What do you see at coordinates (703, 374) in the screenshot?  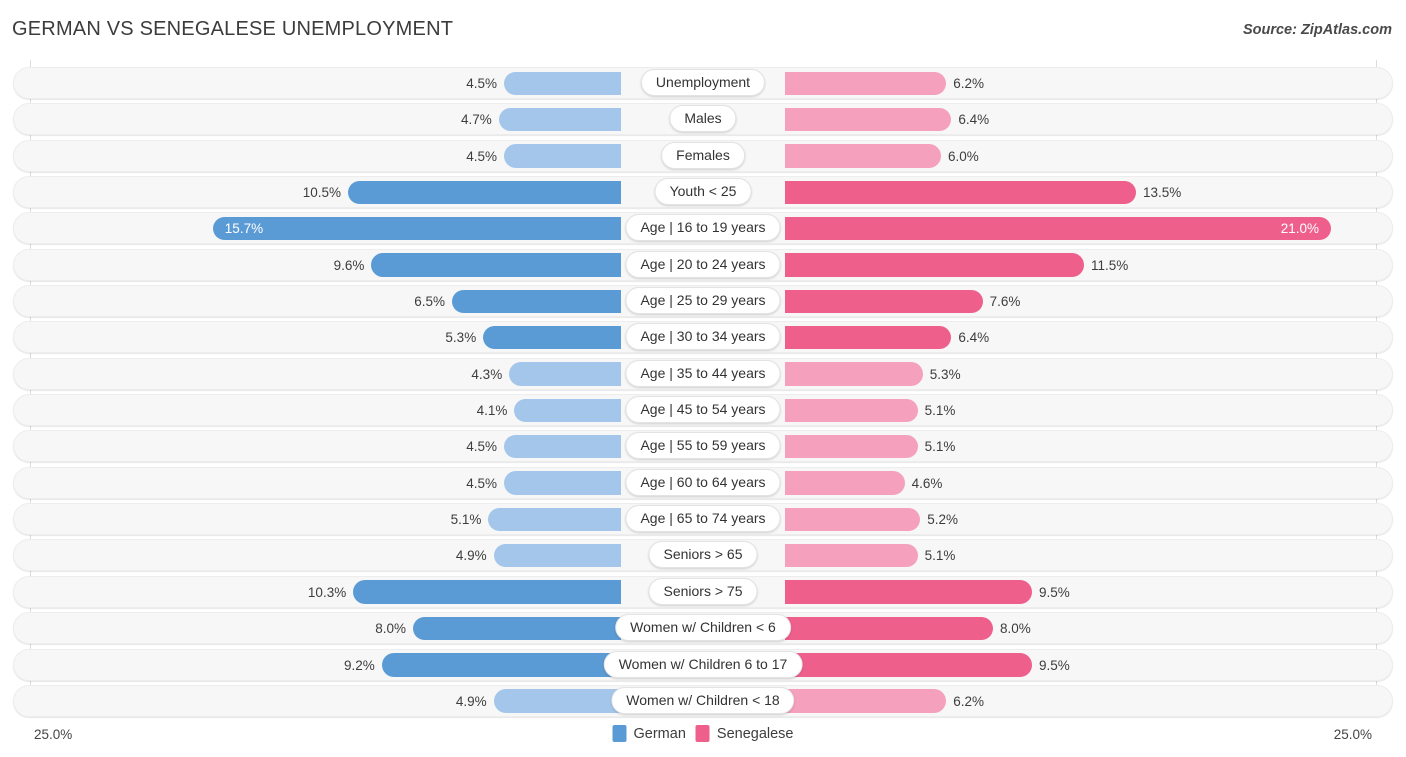 I see `table-row: 4.3% 5.3% Age | 35 to 44 years` at bounding box center [703, 374].